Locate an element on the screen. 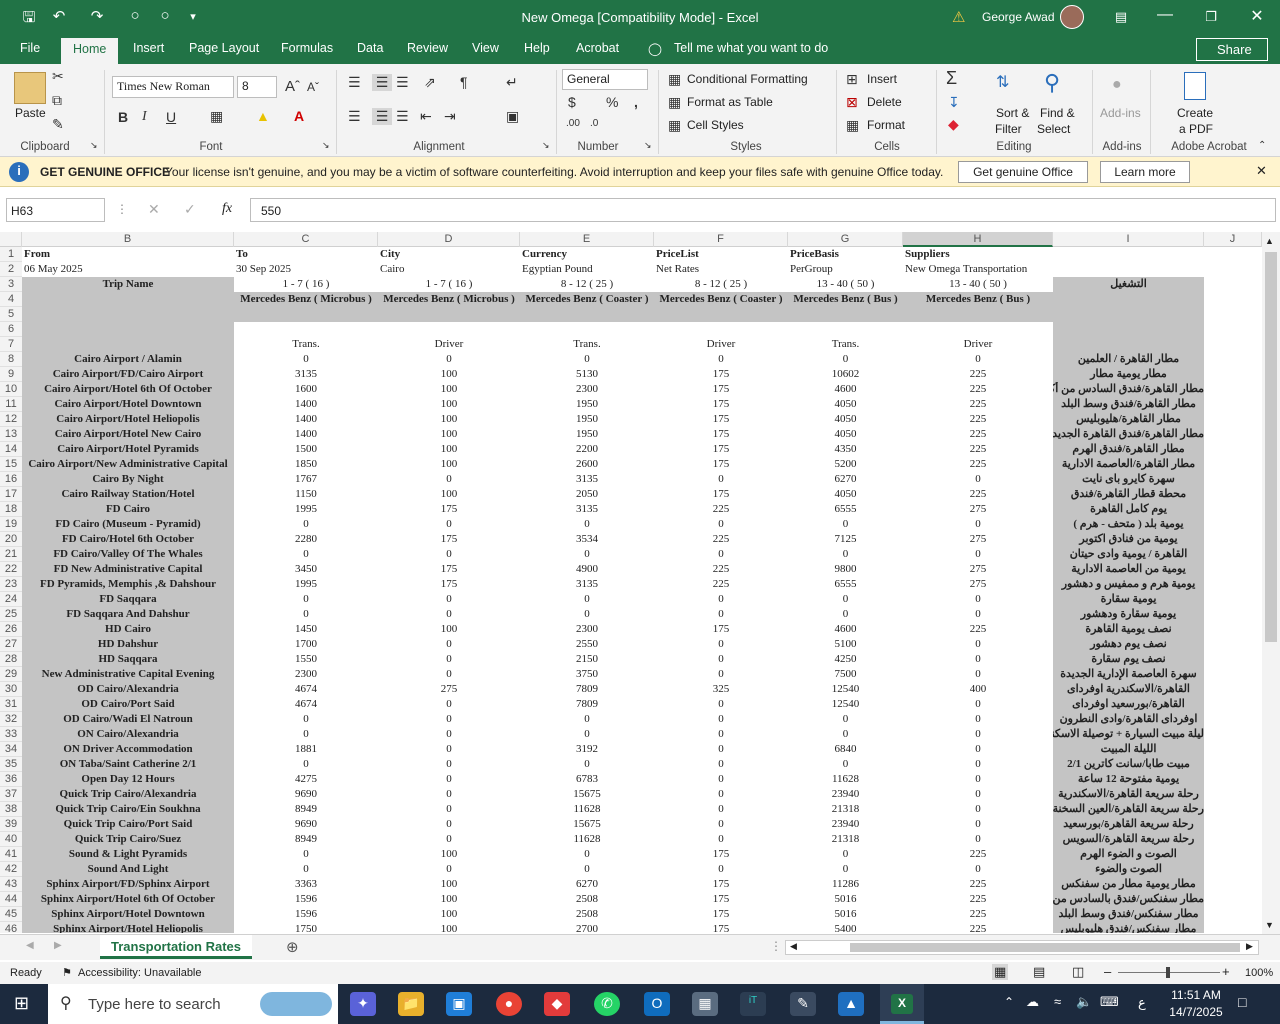  column-header-e: E is located at coordinates (587, 239).